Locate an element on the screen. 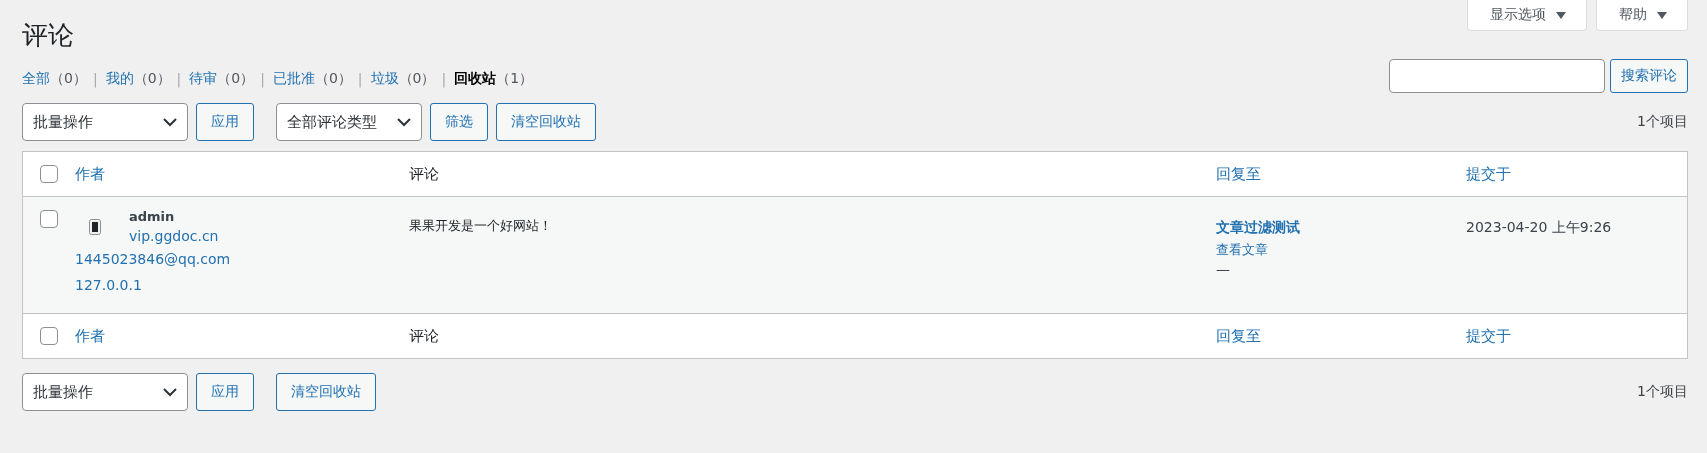  comment-type-select: 全部评论类型 is located at coordinates (349, 122).